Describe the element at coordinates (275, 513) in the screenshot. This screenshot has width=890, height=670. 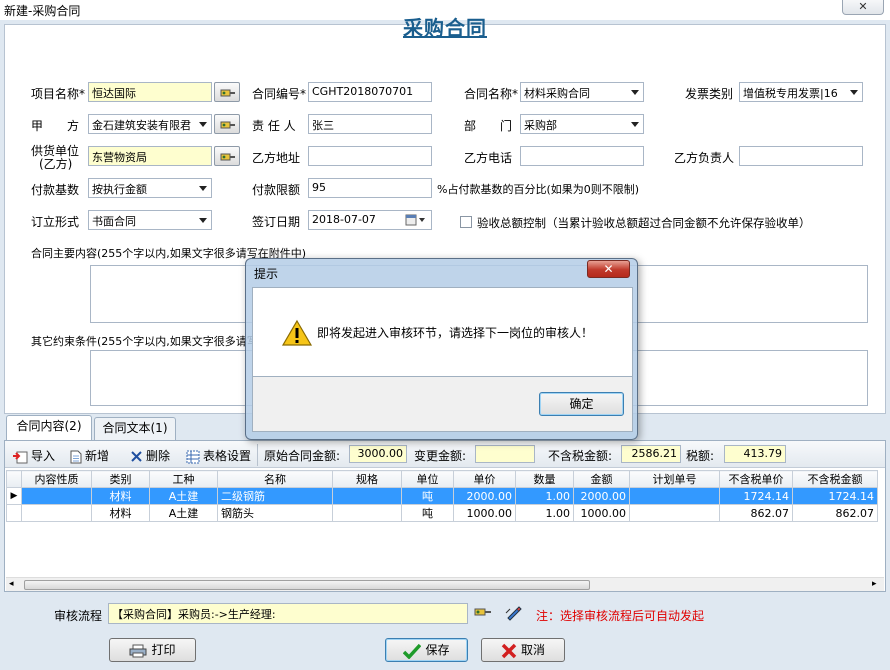
I see `table-cell: 钢筋头` at that location.